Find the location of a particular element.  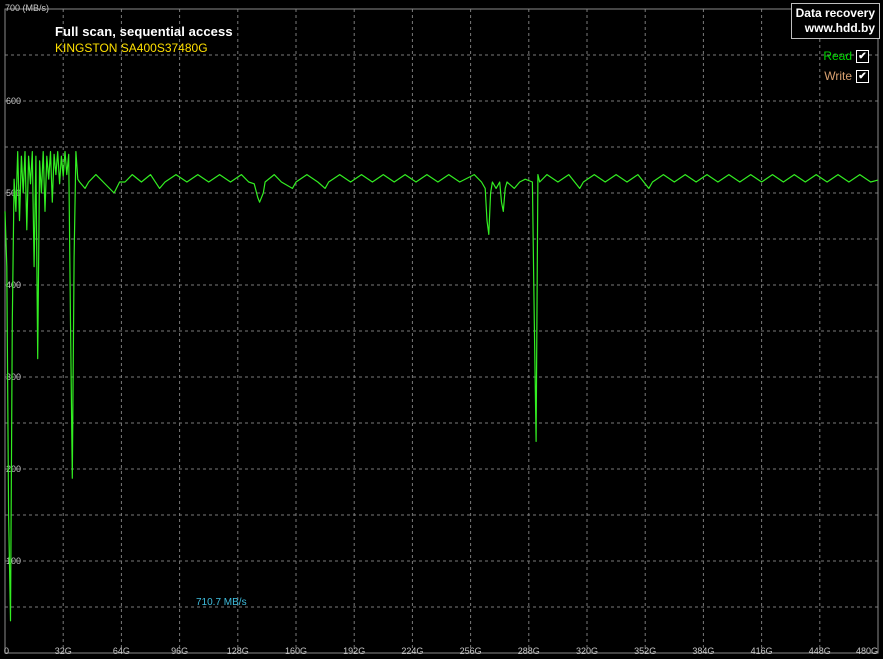

logo: Data recovery www.hdd.by is located at coordinates (835, 21).